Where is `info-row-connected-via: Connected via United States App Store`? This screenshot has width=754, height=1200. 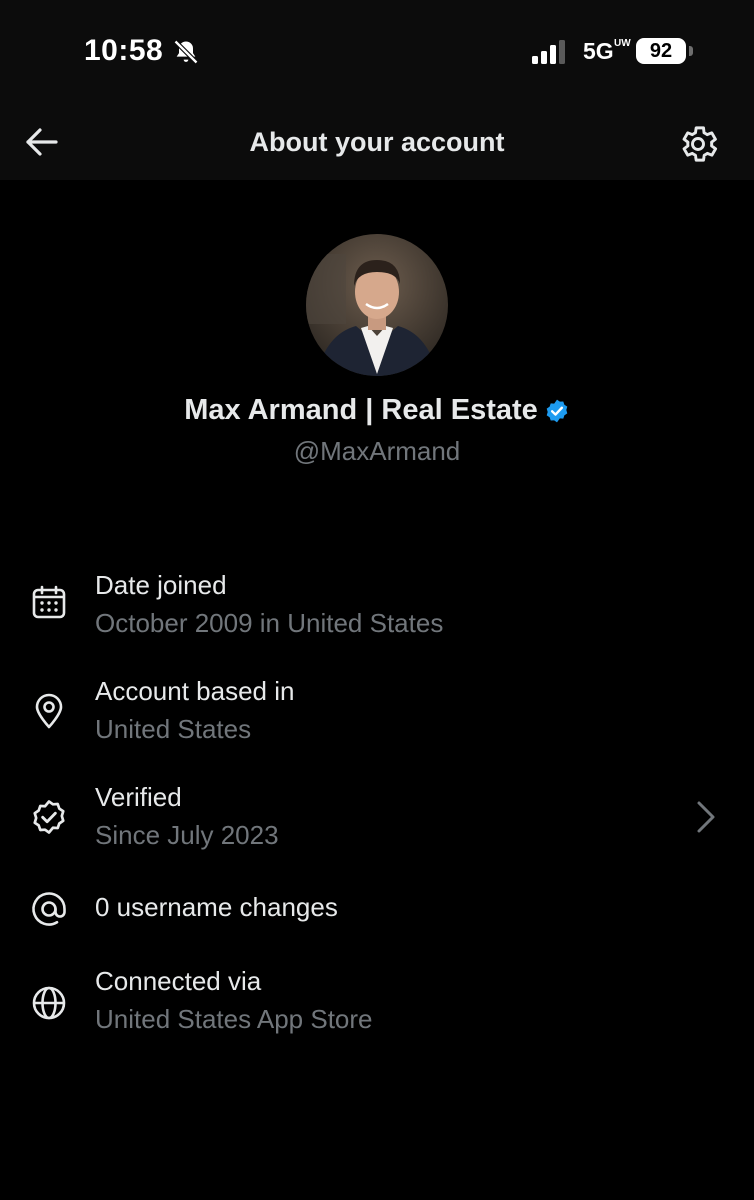 info-row-connected-via: Connected via United States App Store is located at coordinates (377, 1001).